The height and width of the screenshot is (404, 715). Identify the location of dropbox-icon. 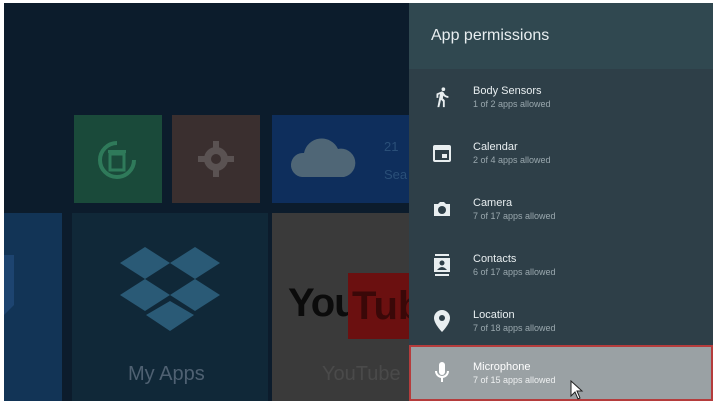
(170, 289).